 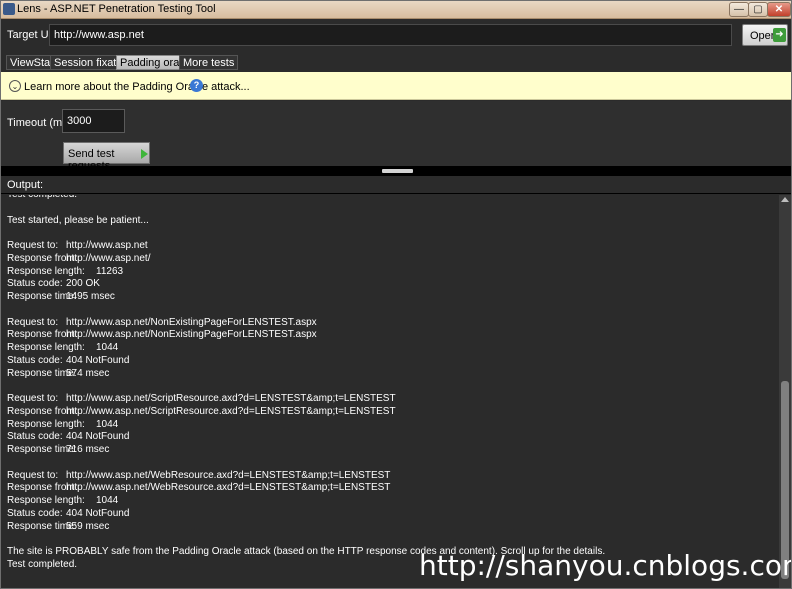 I want to click on chevron-down-icon: ⌄, so click(x=15, y=86).